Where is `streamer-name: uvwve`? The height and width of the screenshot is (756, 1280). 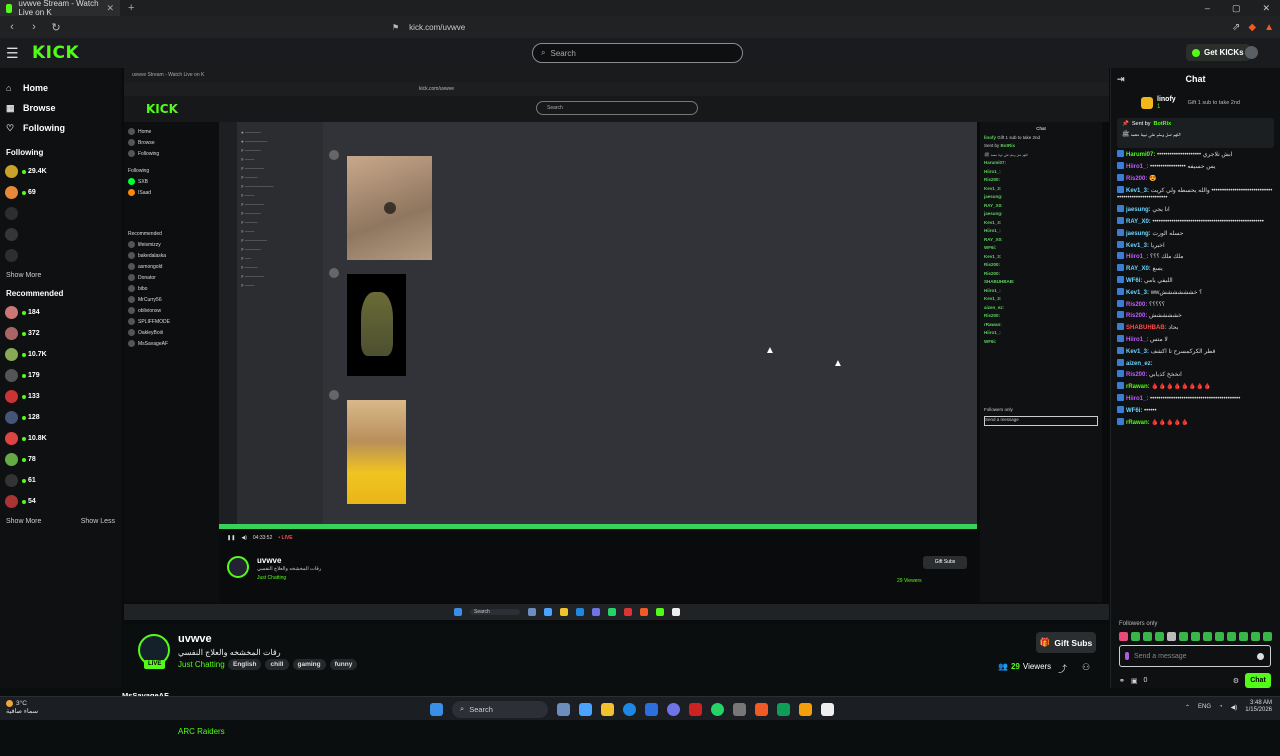 streamer-name: uvwve is located at coordinates (195, 639).